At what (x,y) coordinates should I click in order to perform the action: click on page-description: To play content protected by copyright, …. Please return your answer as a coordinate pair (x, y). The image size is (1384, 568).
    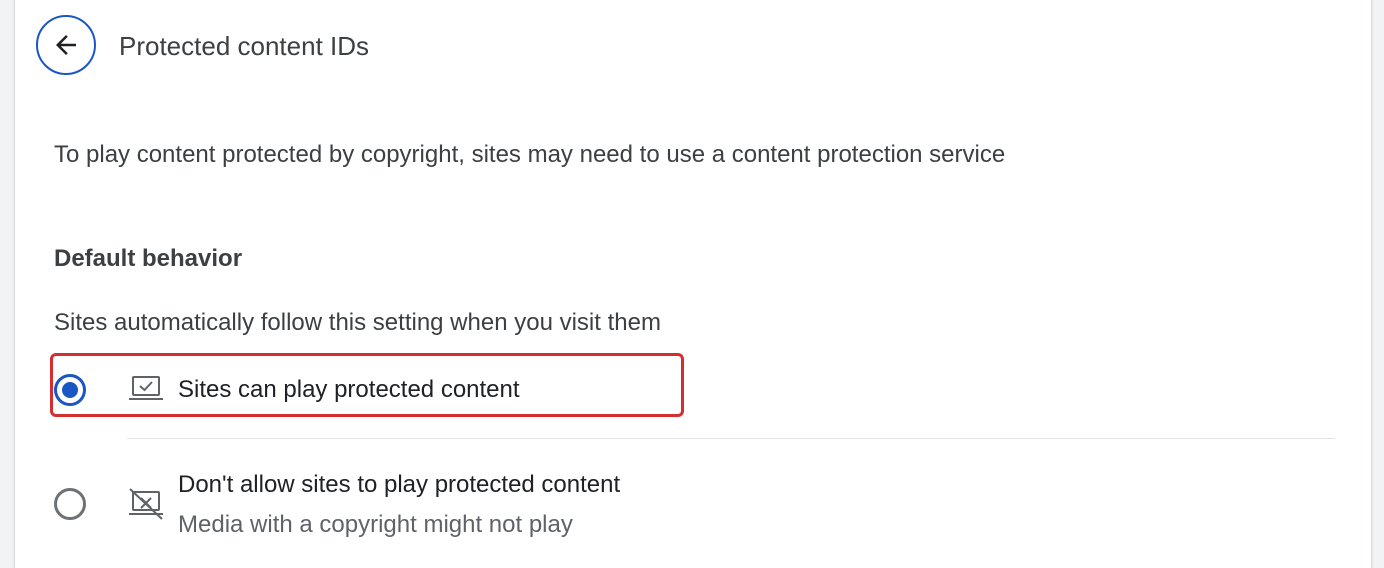
    Looking at the image, I should click on (530, 154).